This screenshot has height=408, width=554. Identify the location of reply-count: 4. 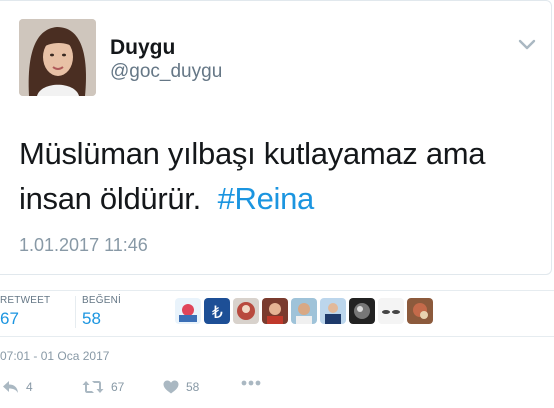
(29, 387).